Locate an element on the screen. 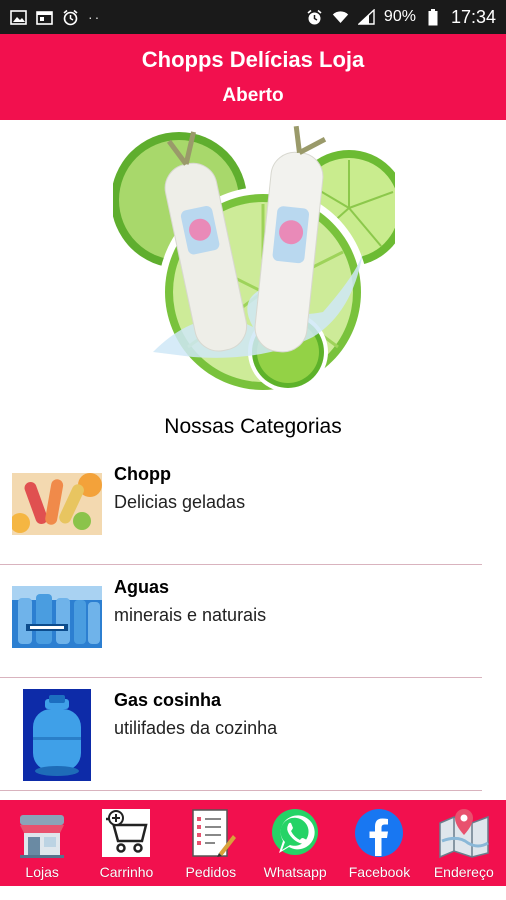  nav-label: Pedidos is located at coordinates (211, 872).